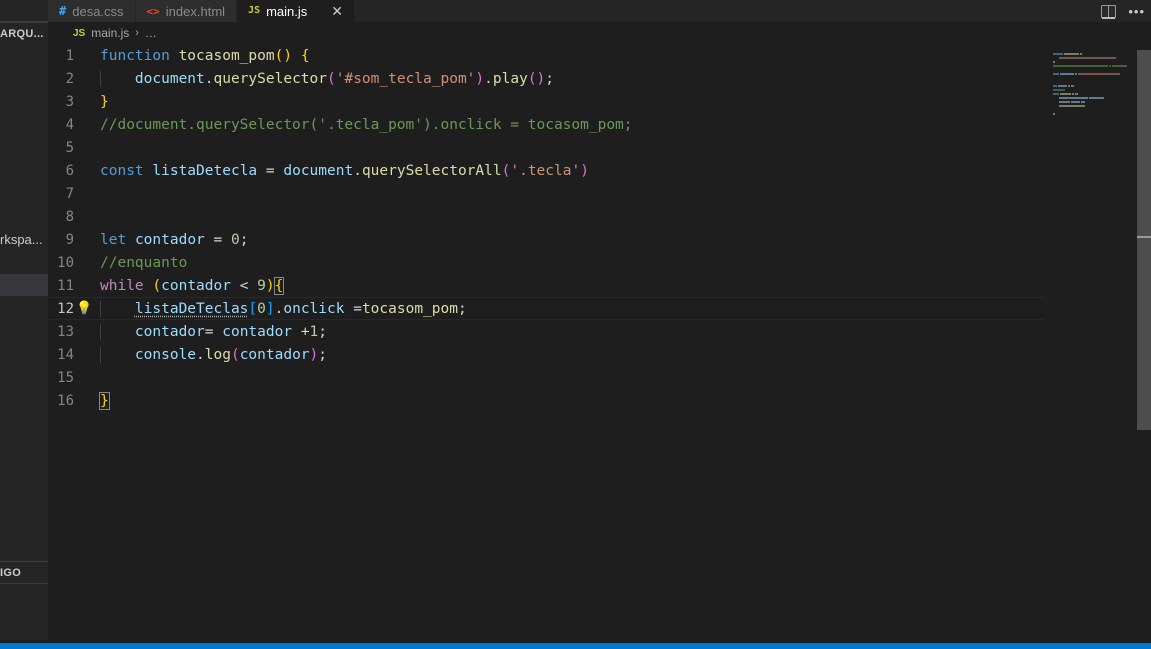 The image size is (1151, 649). I want to click on sidebar-top-strip, so click(24, 11).